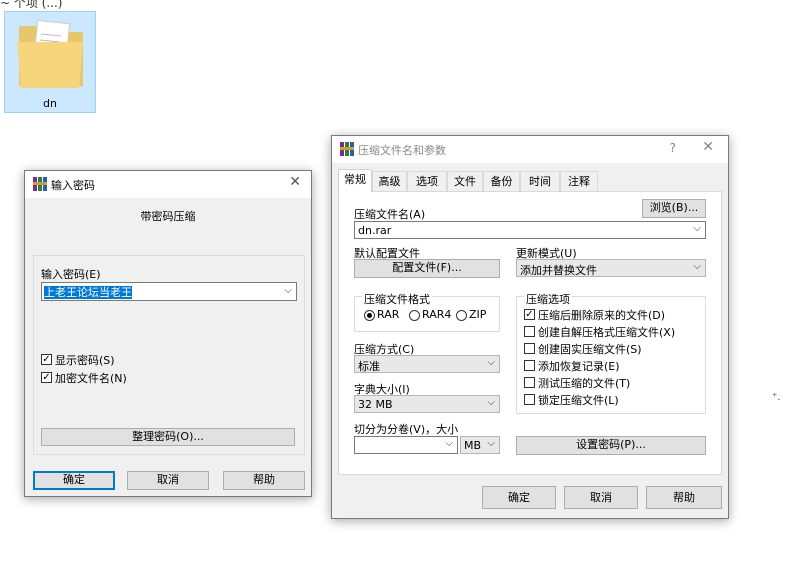 This screenshot has height=561, width=800. What do you see at coordinates (473, 445) in the screenshot?
I see `split-unit-value: MB` at bounding box center [473, 445].